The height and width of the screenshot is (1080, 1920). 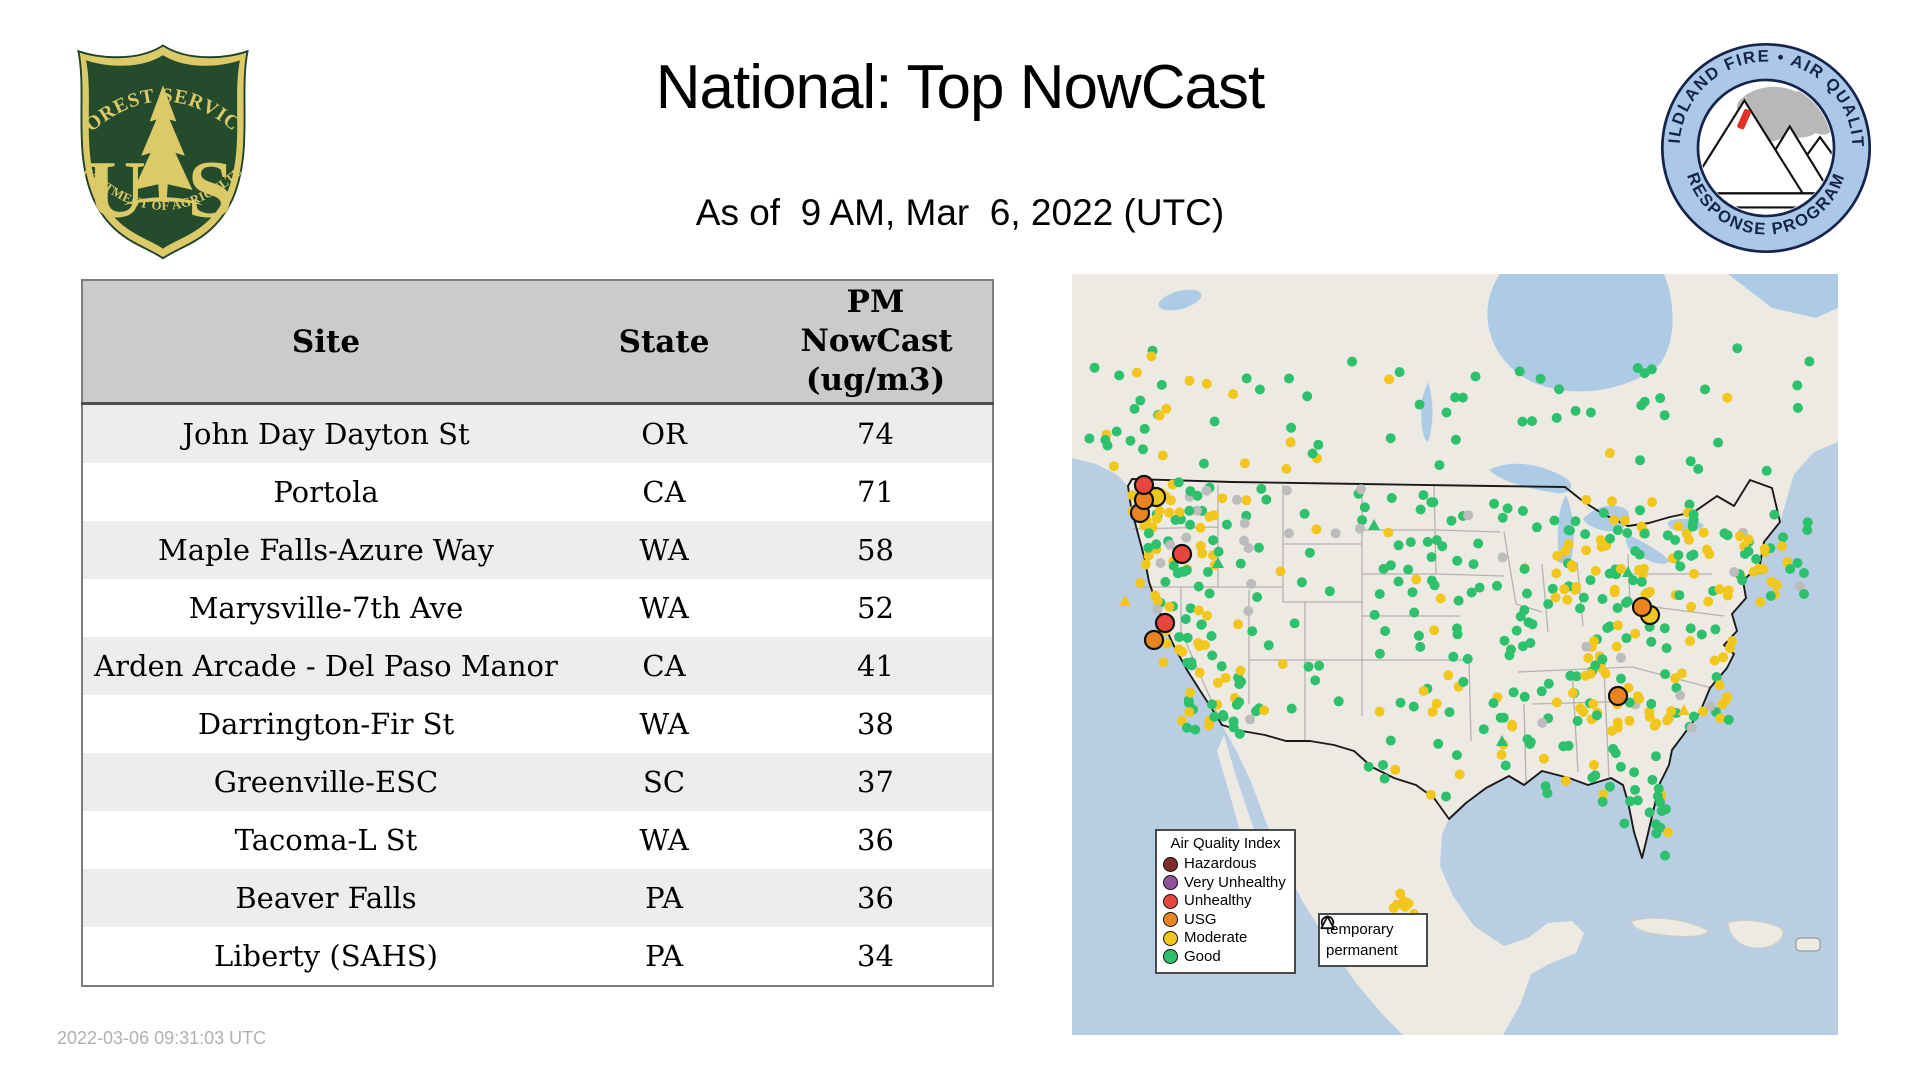 What do you see at coordinates (326, 840) in the screenshot?
I see `site-cell: Tacoma-L St` at bounding box center [326, 840].